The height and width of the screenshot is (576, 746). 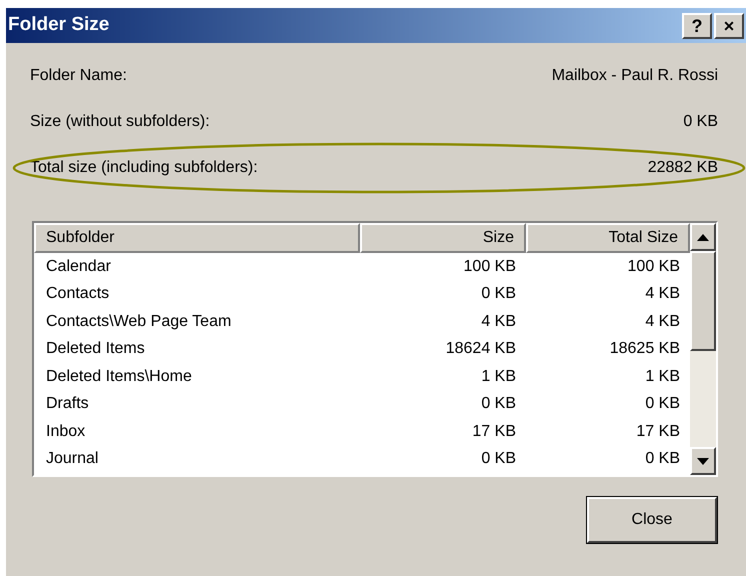 I want to click on scroll-thumb, so click(x=703, y=301).